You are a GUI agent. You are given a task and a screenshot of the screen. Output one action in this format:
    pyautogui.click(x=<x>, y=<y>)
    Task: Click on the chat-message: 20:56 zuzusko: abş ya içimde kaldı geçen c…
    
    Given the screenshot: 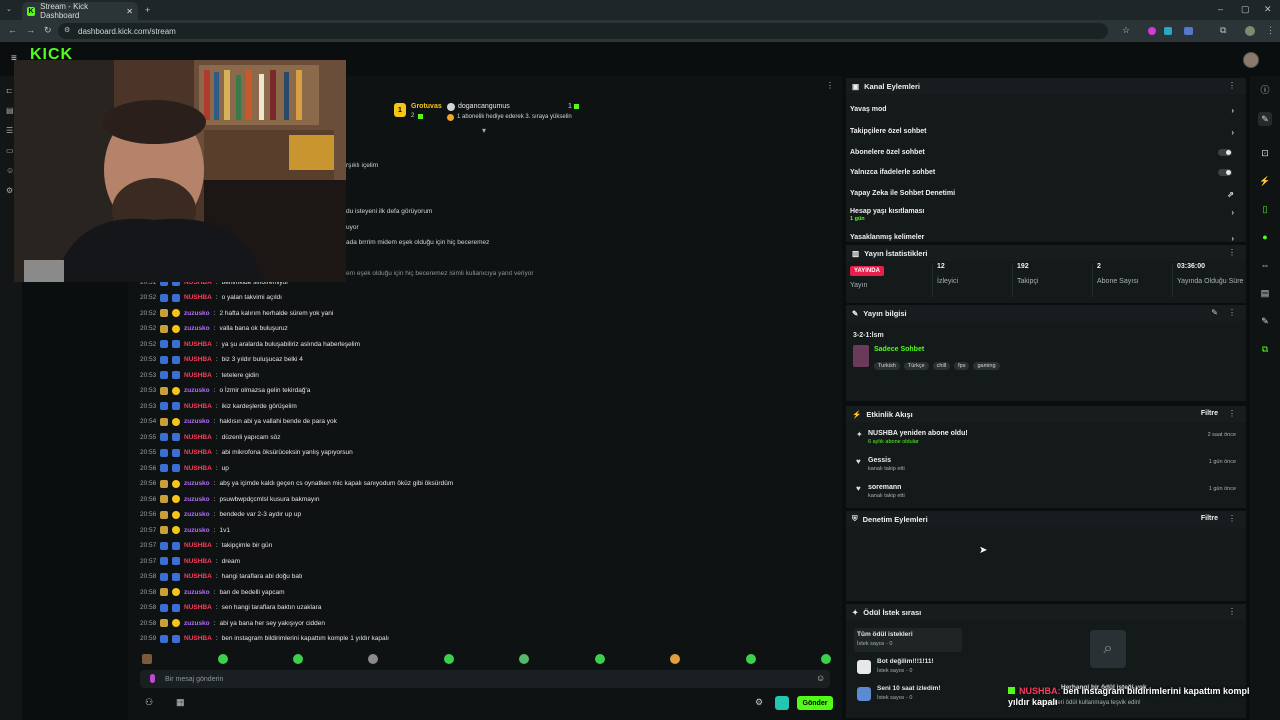 What is the action you would take?
    pyautogui.click(x=296, y=484)
    